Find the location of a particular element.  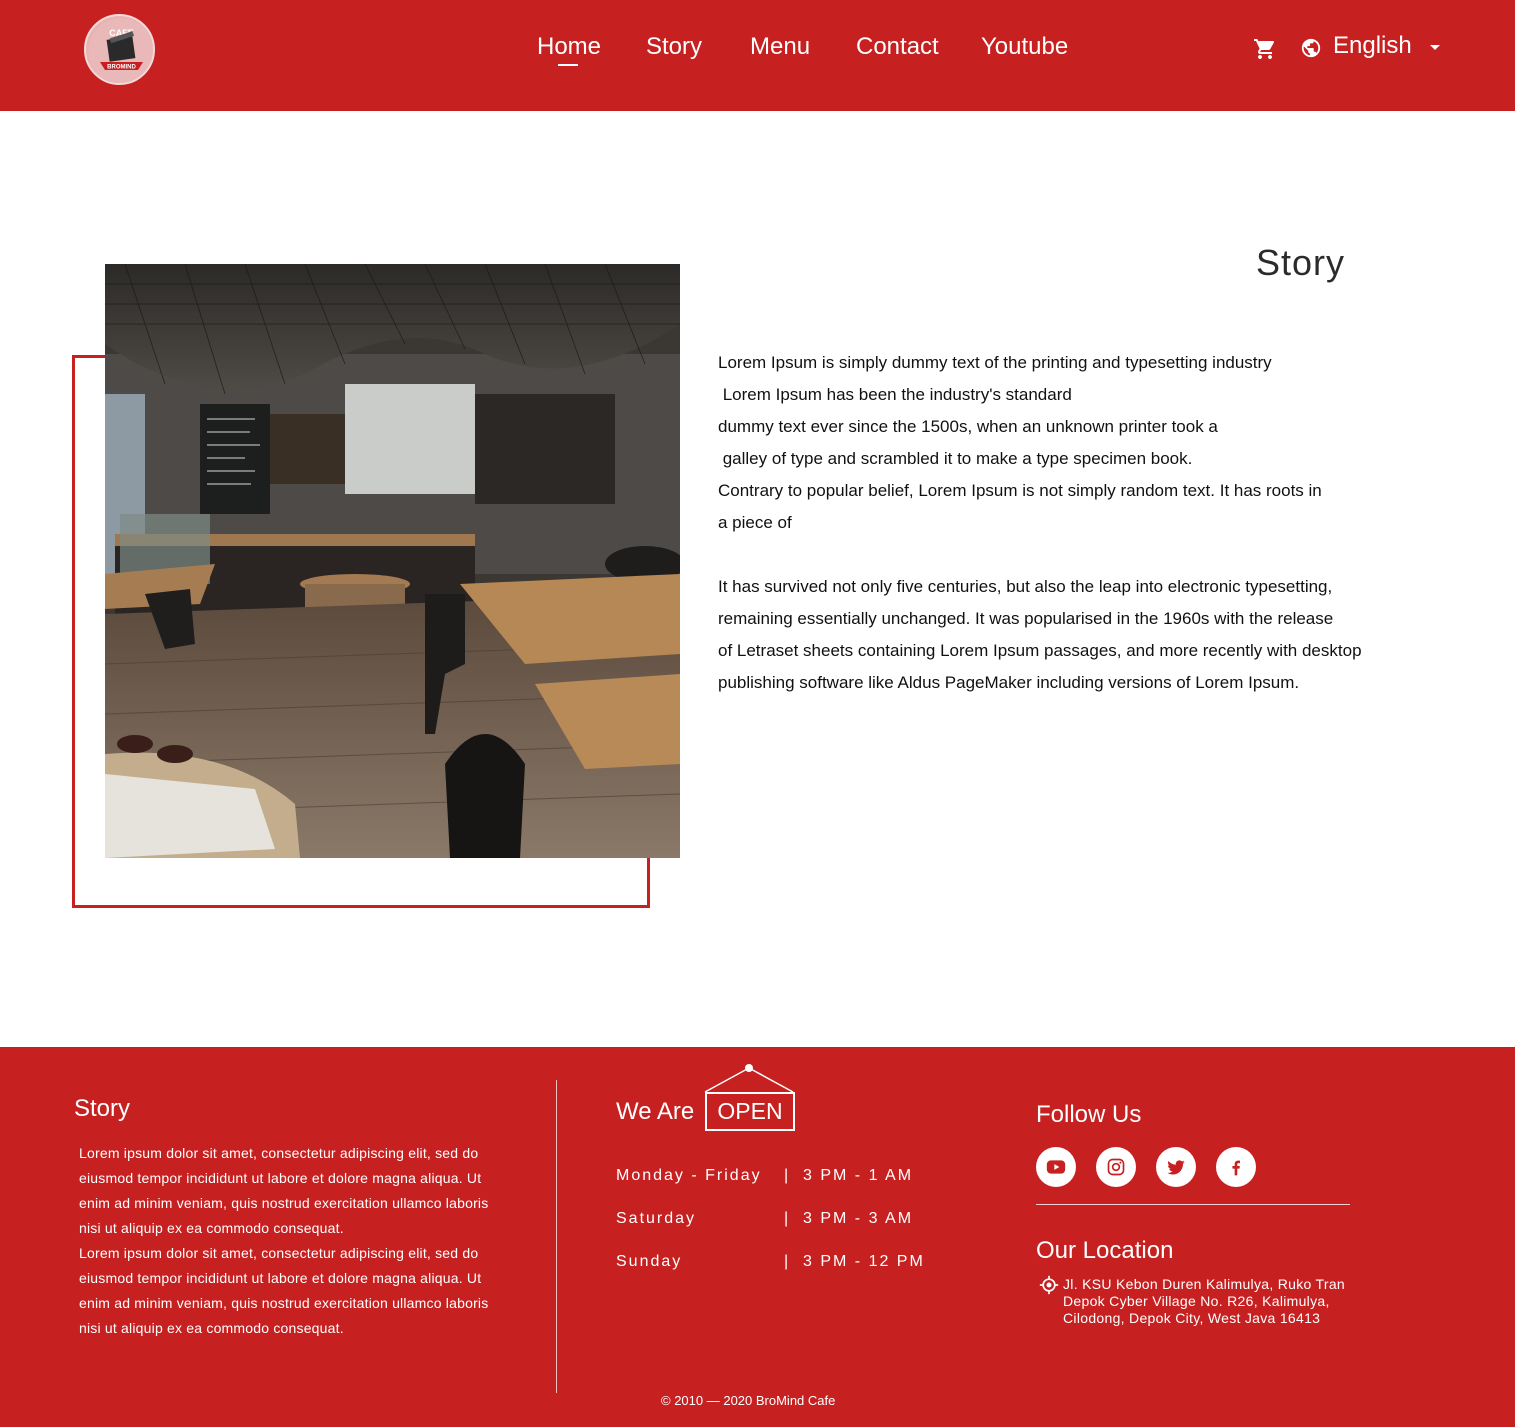

facebook-icon is located at coordinates (1236, 1168).